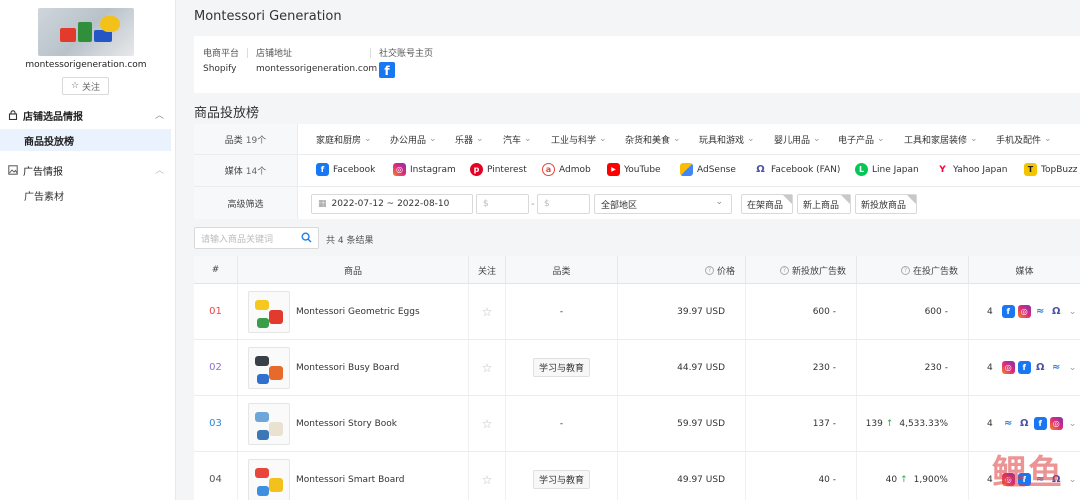  What do you see at coordinates (220, 69) in the screenshot?
I see `platform-value: Shopify` at bounding box center [220, 69].